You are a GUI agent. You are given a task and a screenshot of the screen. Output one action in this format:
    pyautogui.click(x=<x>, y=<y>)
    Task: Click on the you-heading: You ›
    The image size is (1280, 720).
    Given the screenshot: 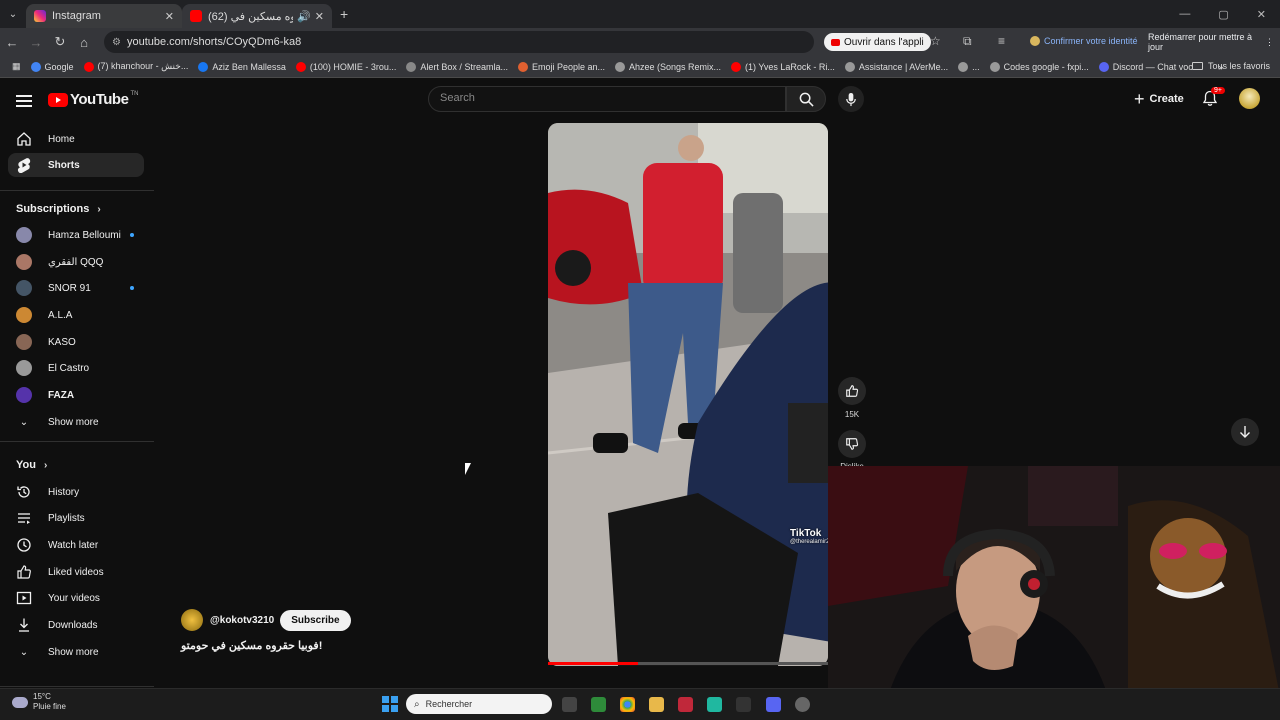 What is the action you would take?
    pyautogui.click(x=31, y=465)
    